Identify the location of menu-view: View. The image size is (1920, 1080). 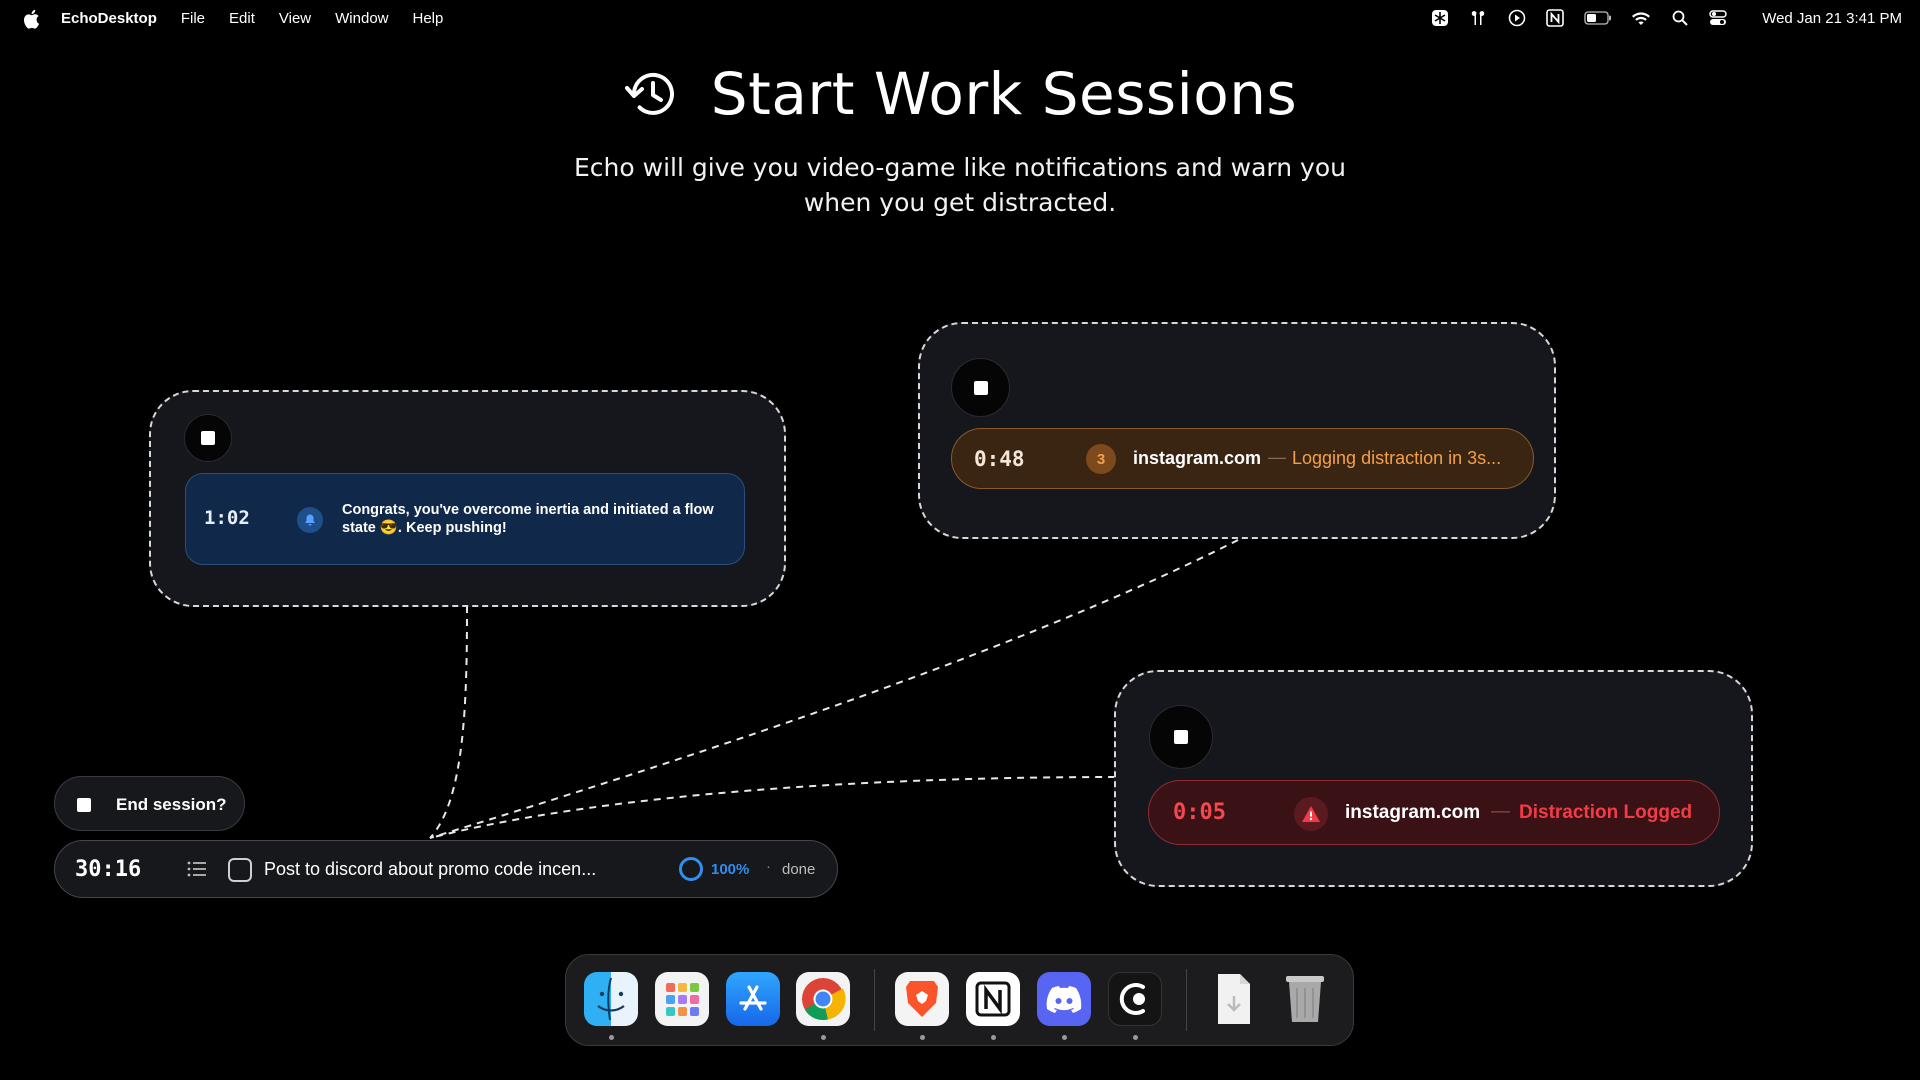
(295, 18).